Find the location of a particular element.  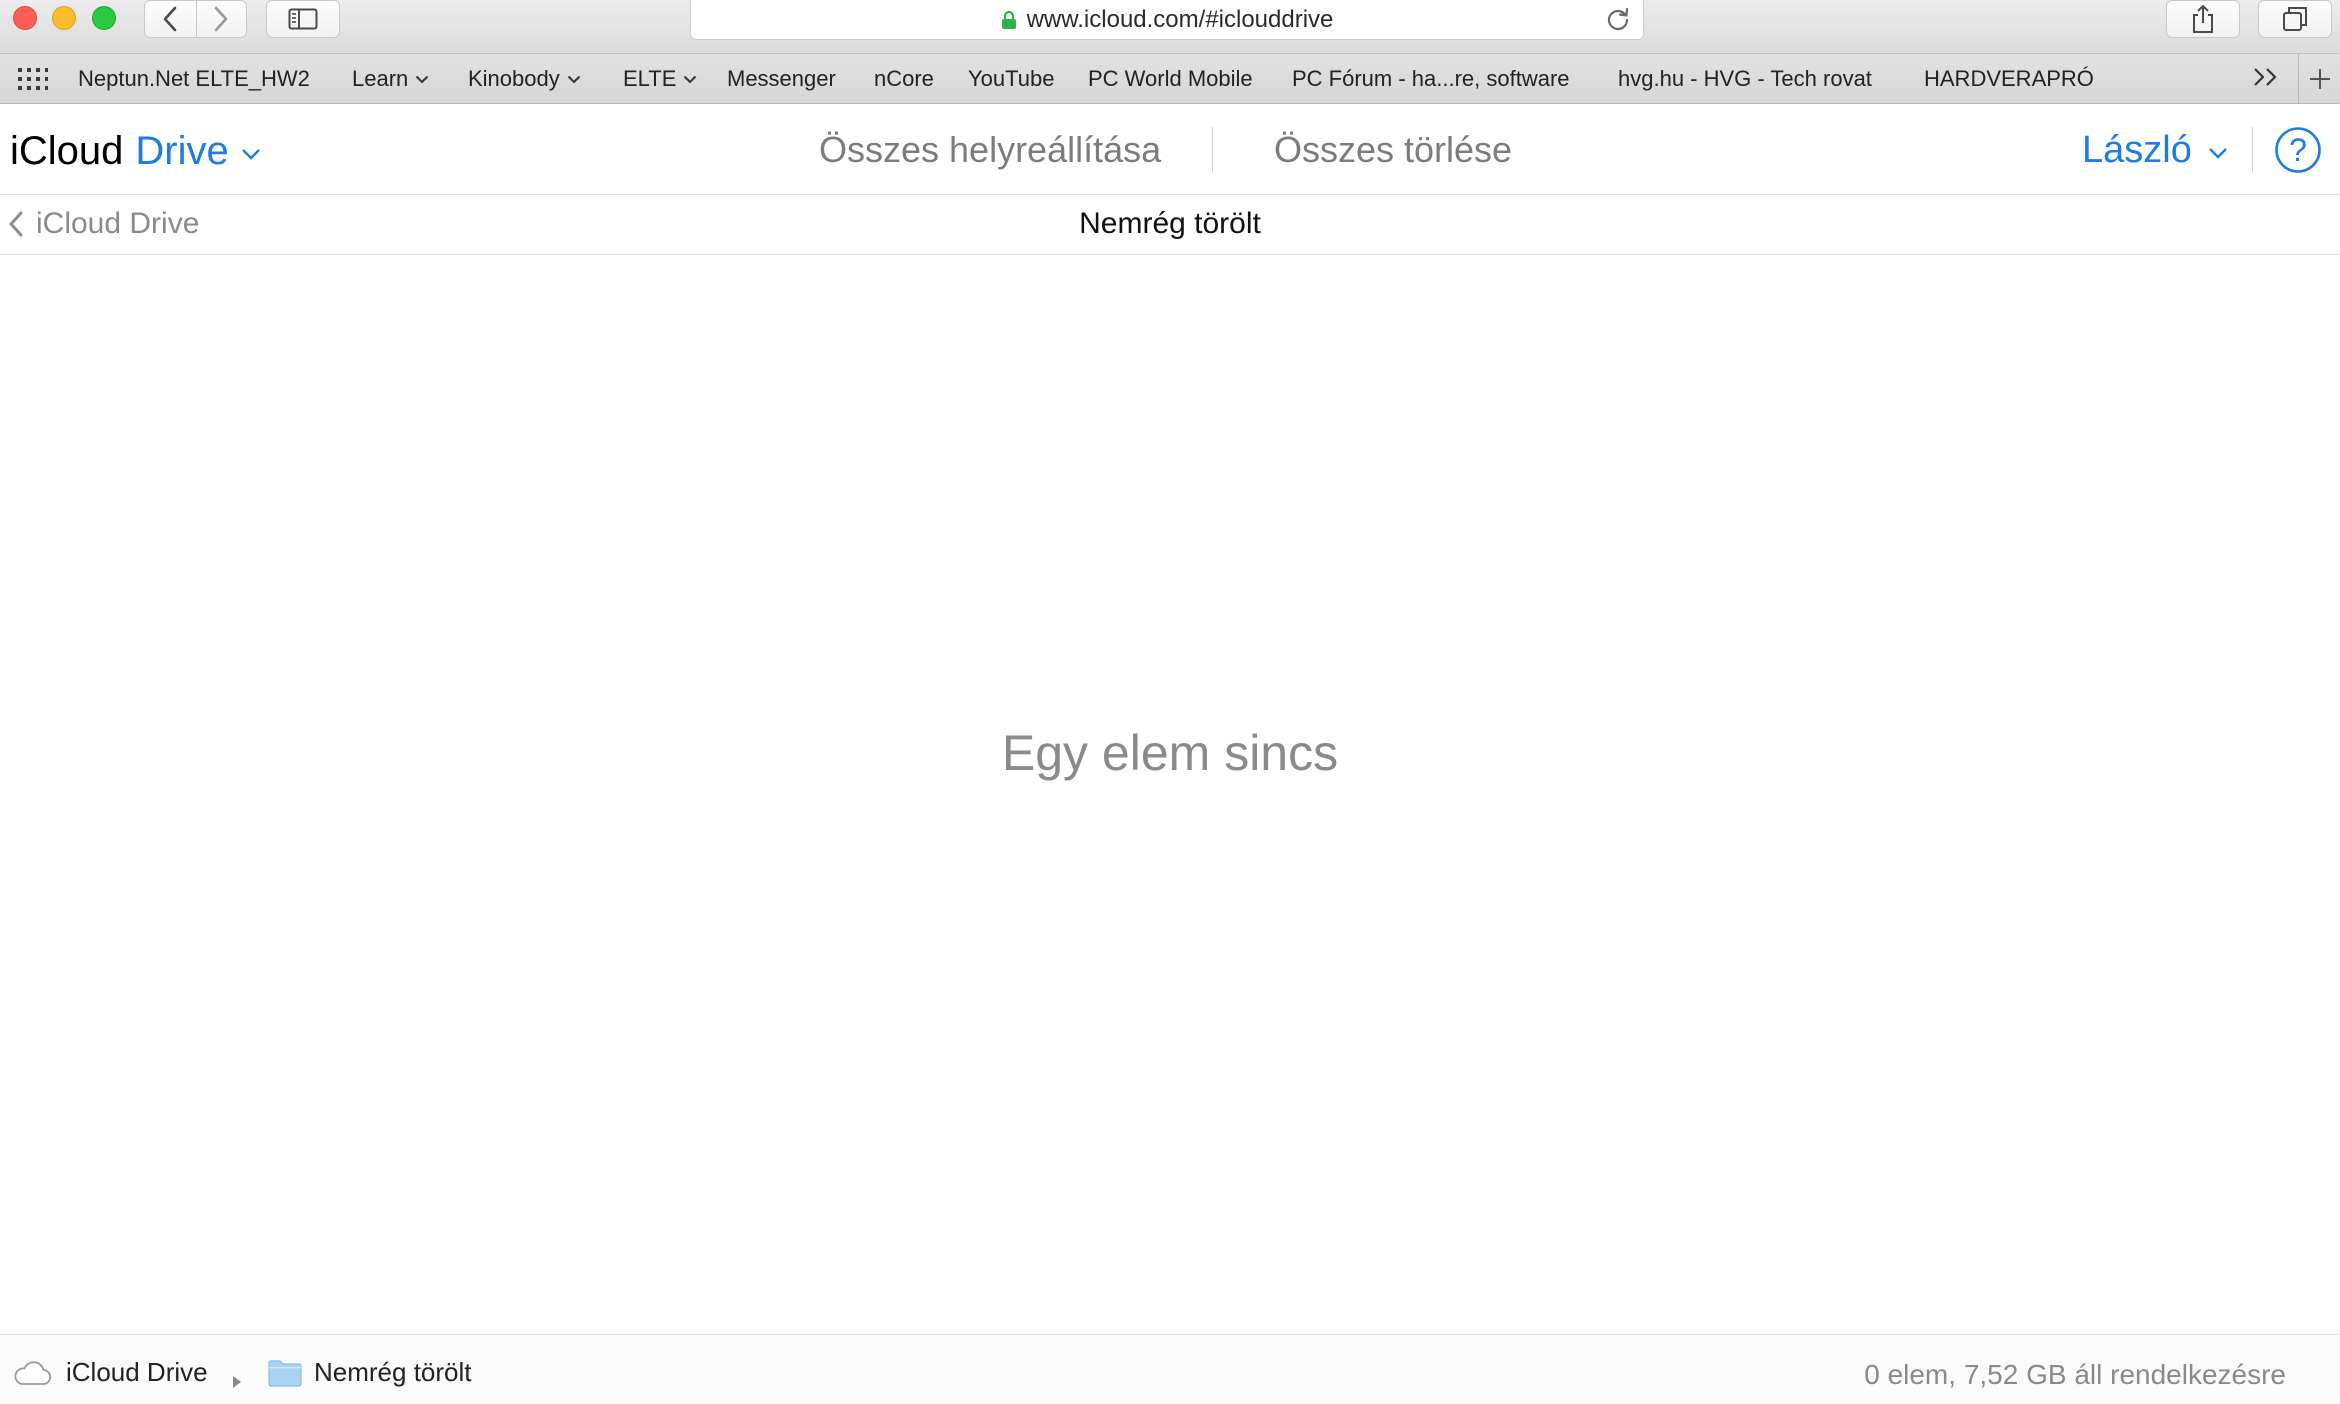

browser-toolbar: www.icloud.com/#iclouddrive is located at coordinates (1170, 27).